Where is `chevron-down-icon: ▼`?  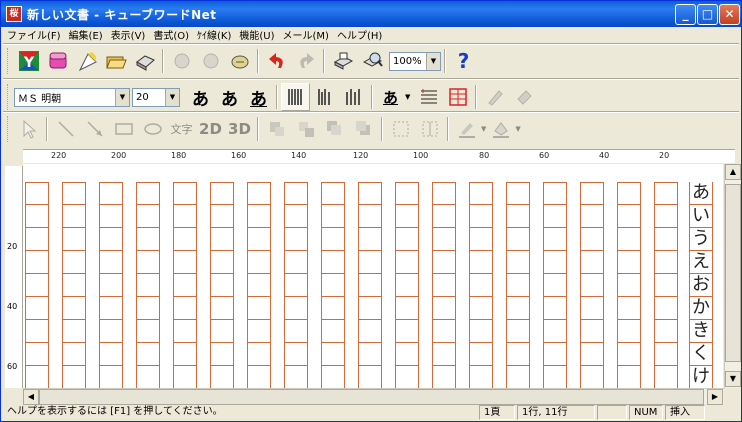 chevron-down-icon: ▼ is located at coordinates (172, 97).